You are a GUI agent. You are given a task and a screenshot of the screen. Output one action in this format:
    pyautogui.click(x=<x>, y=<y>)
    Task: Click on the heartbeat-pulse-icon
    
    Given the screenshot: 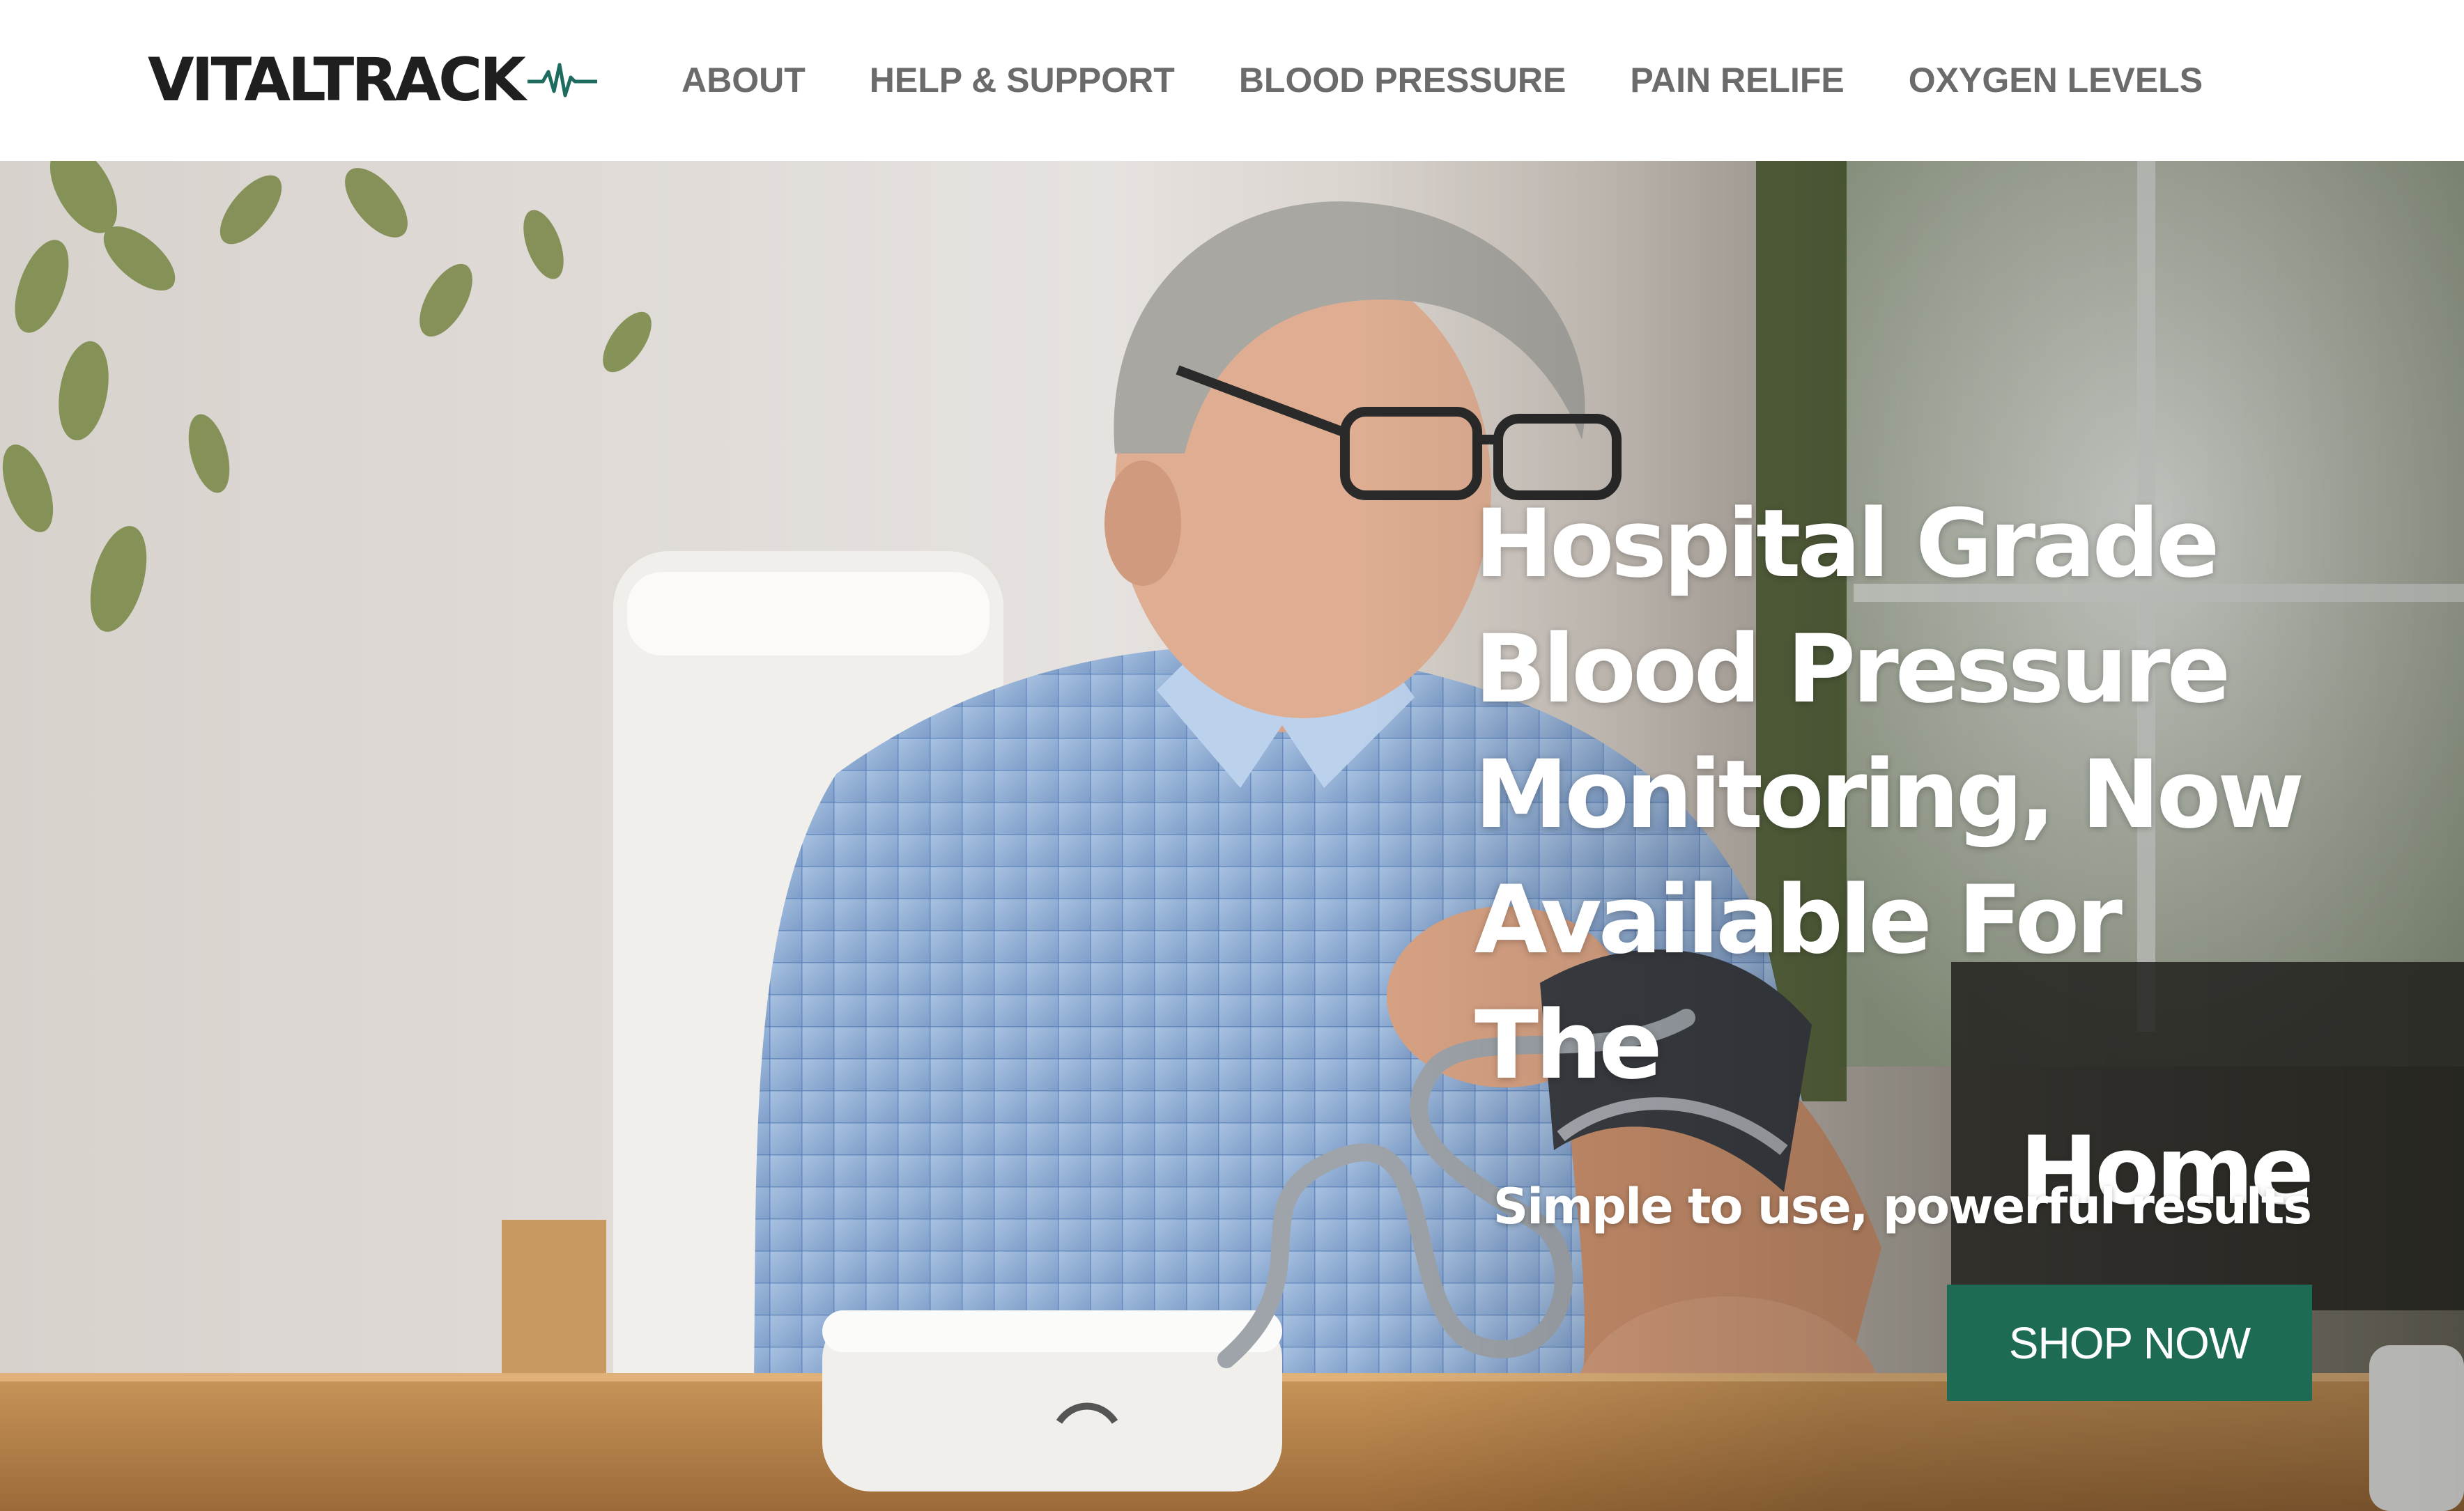 What is the action you would take?
    pyautogui.click(x=562, y=80)
    